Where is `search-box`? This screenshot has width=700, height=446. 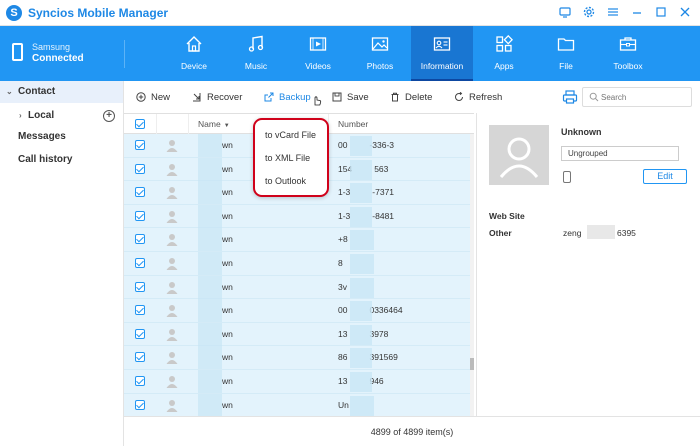
search-box is located at coordinates (637, 97).